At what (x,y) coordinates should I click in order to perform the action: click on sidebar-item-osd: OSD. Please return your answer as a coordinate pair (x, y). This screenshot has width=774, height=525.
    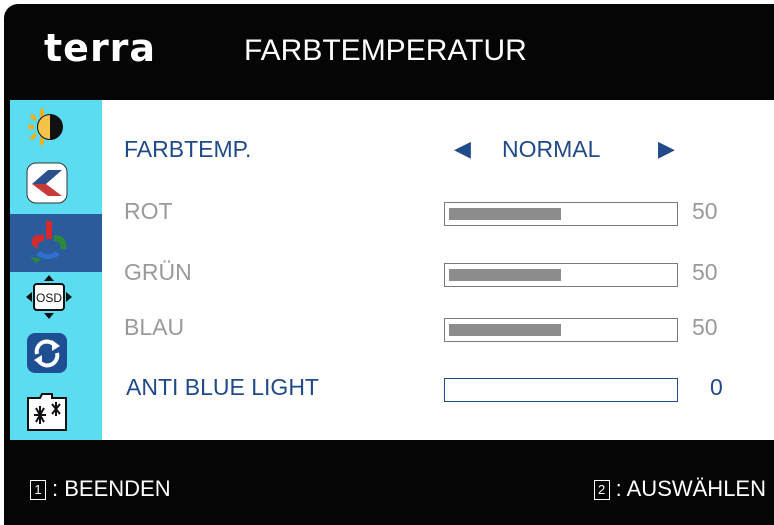
    Looking at the image, I should click on (56, 299).